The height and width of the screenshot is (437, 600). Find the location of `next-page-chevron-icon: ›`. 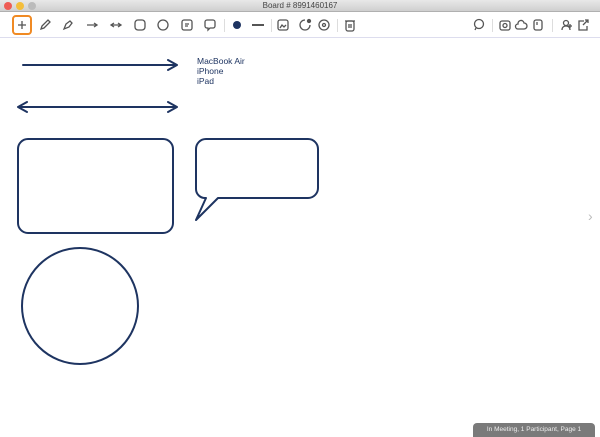

next-page-chevron-icon: › is located at coordinates (590, 216).